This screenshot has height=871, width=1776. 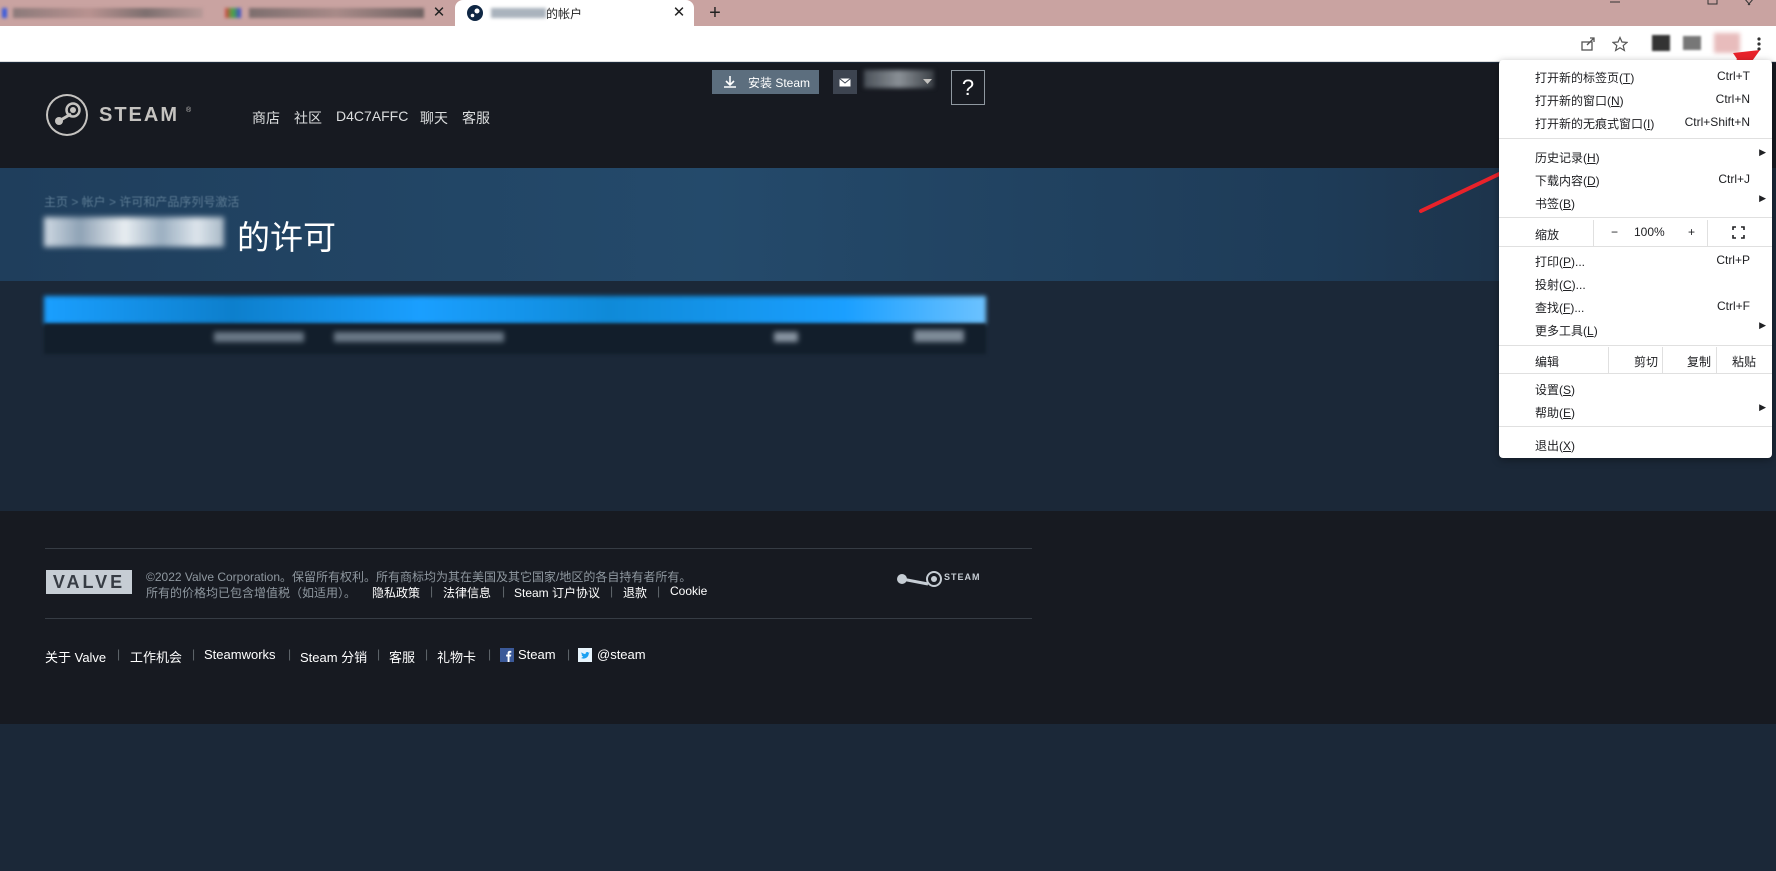 I want to click on menu-settings: 设置(S), so click(x=1635, y=388).